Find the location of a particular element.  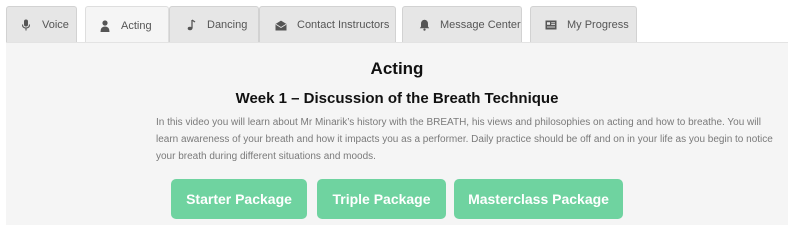

tab-my-progress: My Progress is located at coordinates (583, 24).